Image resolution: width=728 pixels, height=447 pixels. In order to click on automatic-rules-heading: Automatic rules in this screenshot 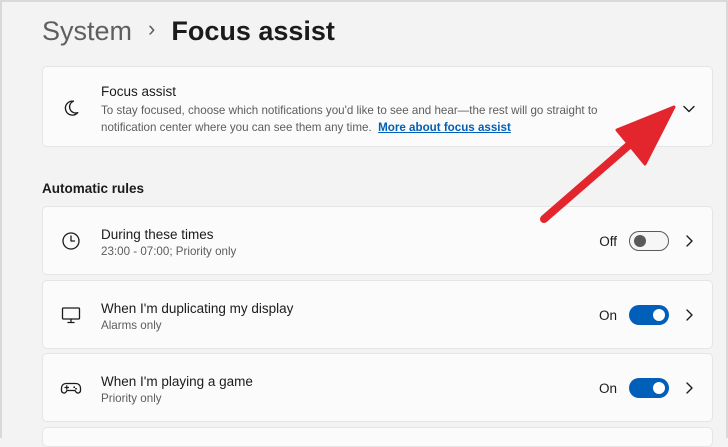, I will do `click(93, 188)`.